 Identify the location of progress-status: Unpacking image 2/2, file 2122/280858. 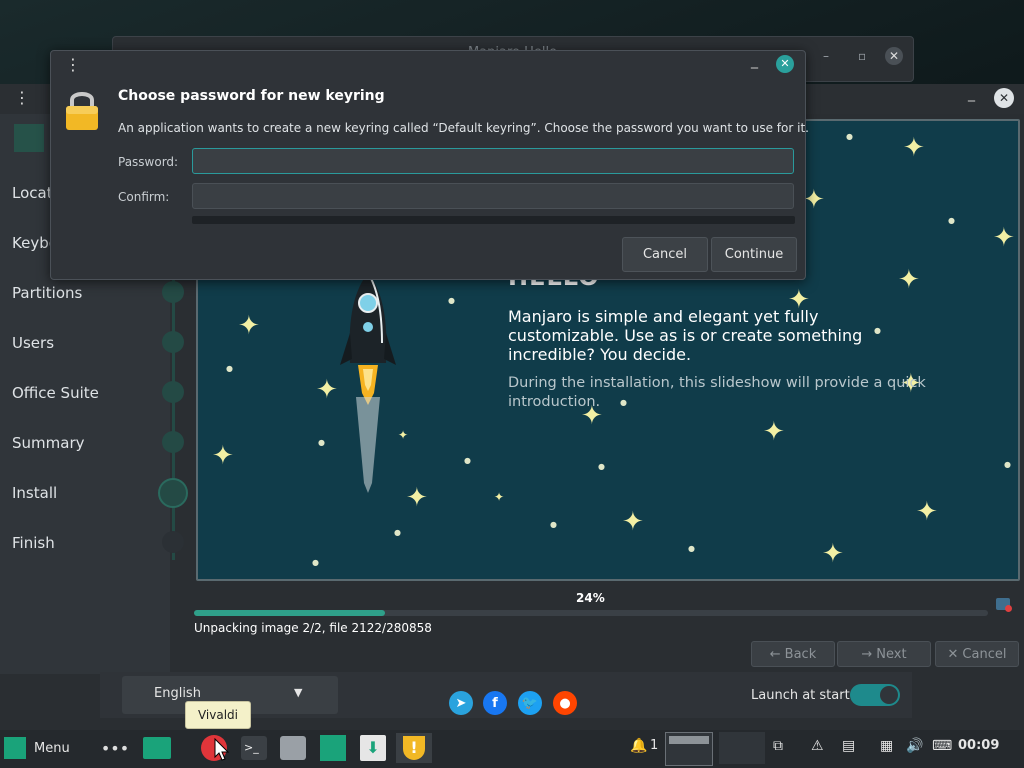
(313, 628).